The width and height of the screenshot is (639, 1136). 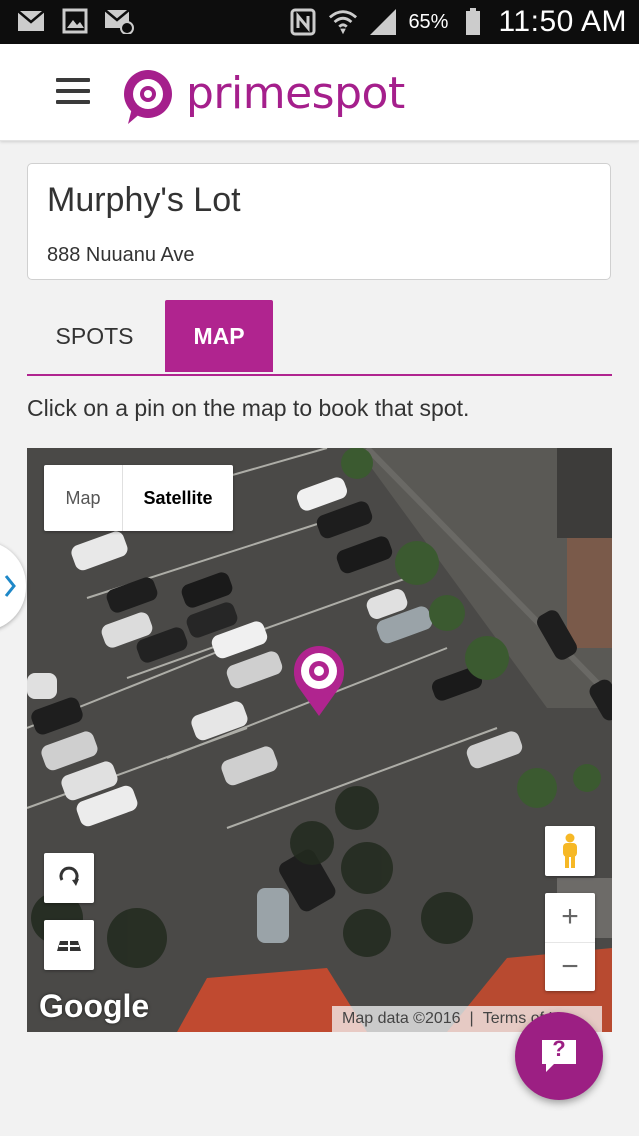 I want to click on rotate-map-button, so click(x=69, y=878).